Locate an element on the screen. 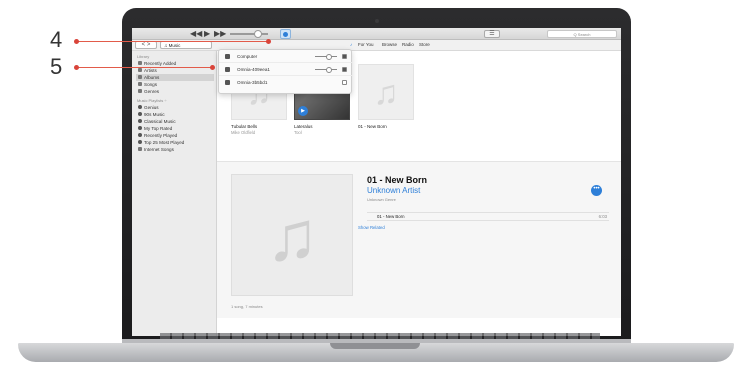  itunes-titlebar: ◀◀ ▶ ▶▶ ☰ Q Search is located at coordinates (376, 34).